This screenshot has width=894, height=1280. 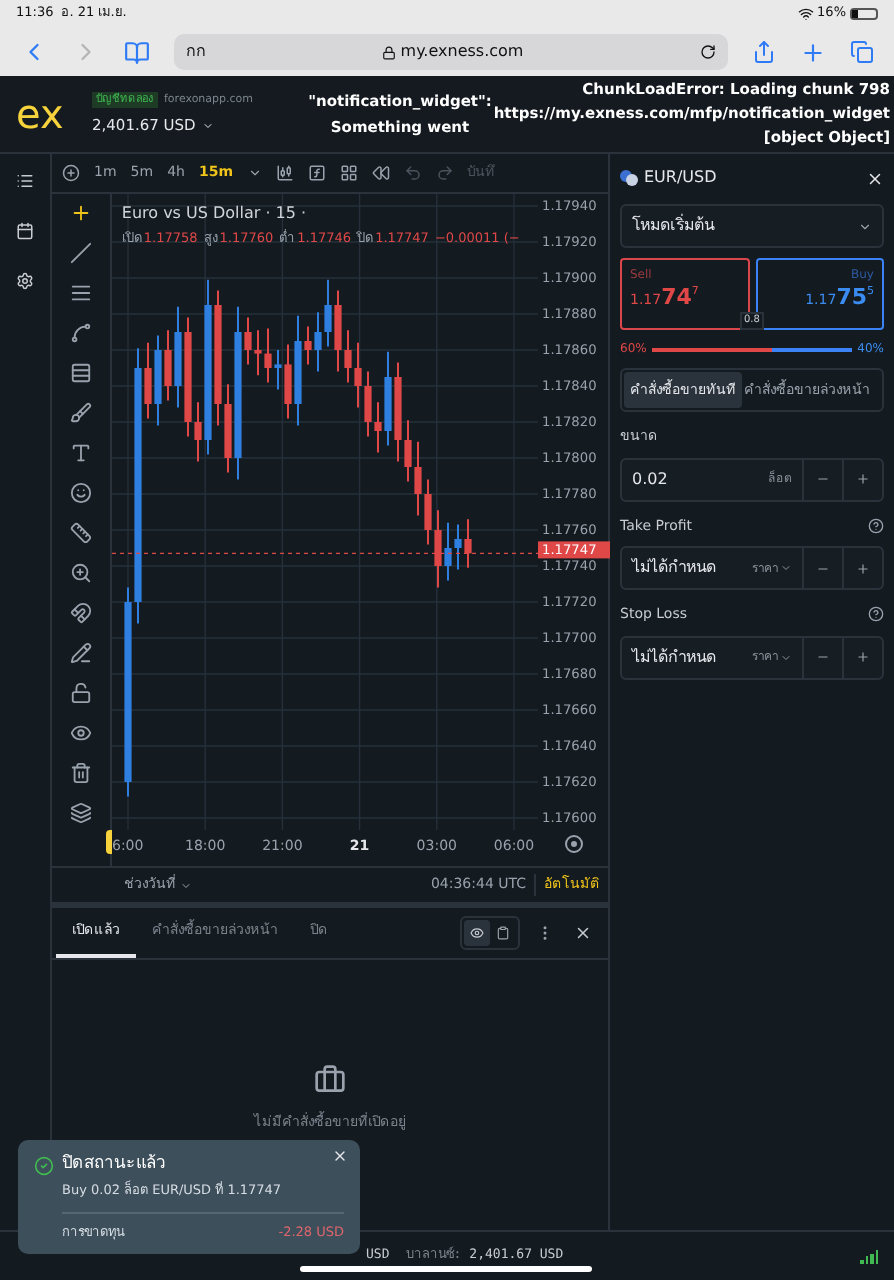 I want to click on text-icon, so click(x=80, y=453).